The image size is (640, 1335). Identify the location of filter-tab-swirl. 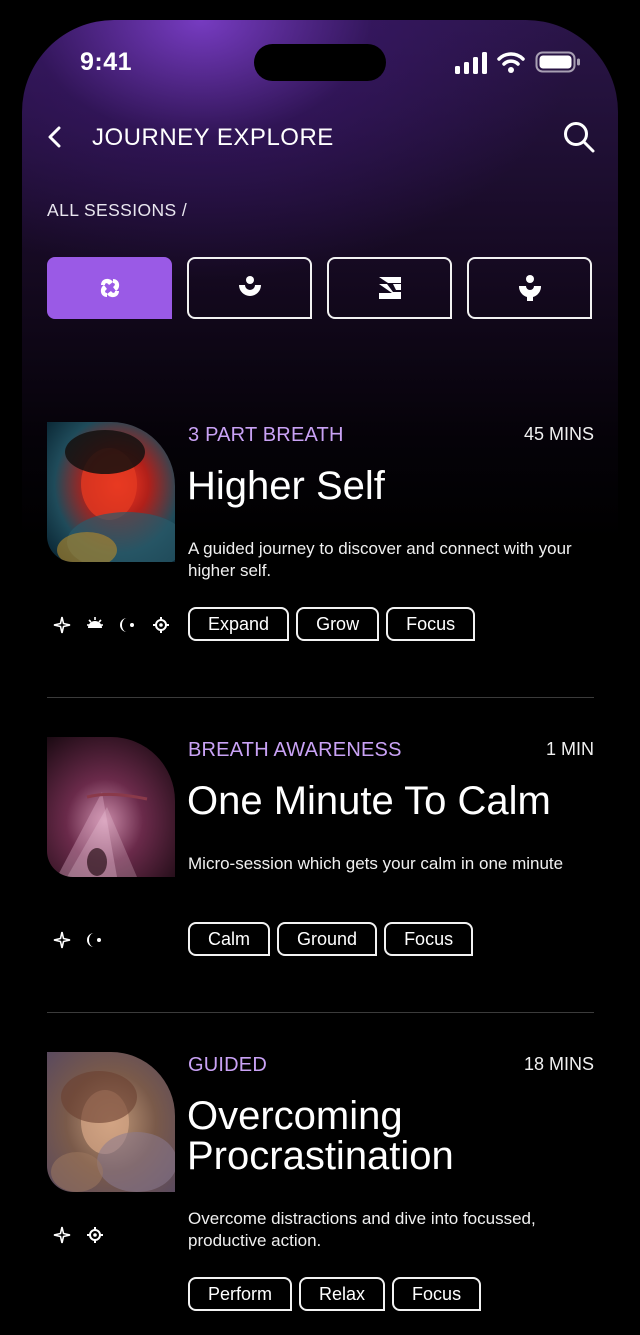
(109, 288).